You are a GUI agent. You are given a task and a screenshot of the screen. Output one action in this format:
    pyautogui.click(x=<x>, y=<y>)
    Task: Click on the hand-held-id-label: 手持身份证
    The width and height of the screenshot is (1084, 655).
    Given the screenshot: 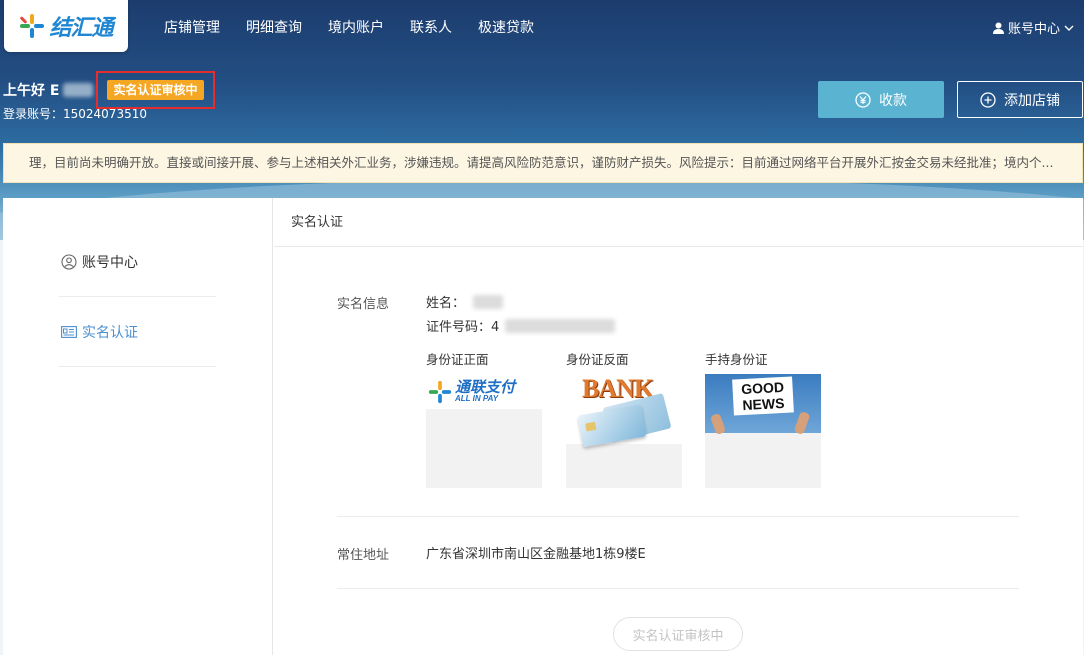 What is the action you would take?
    pyautogui.click(x=736, y=359)
    